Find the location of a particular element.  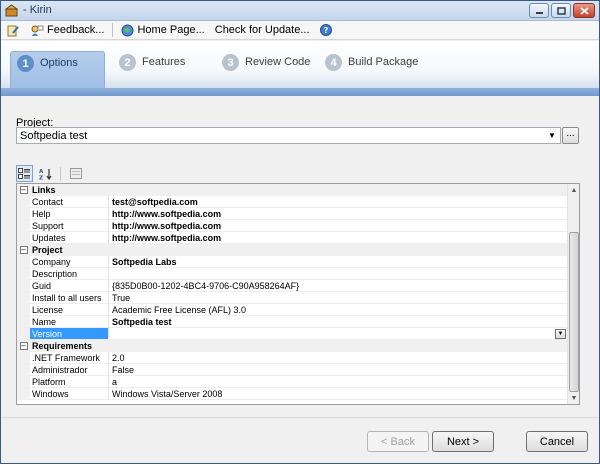

property-pages-button is located at coordinates (75, 173).